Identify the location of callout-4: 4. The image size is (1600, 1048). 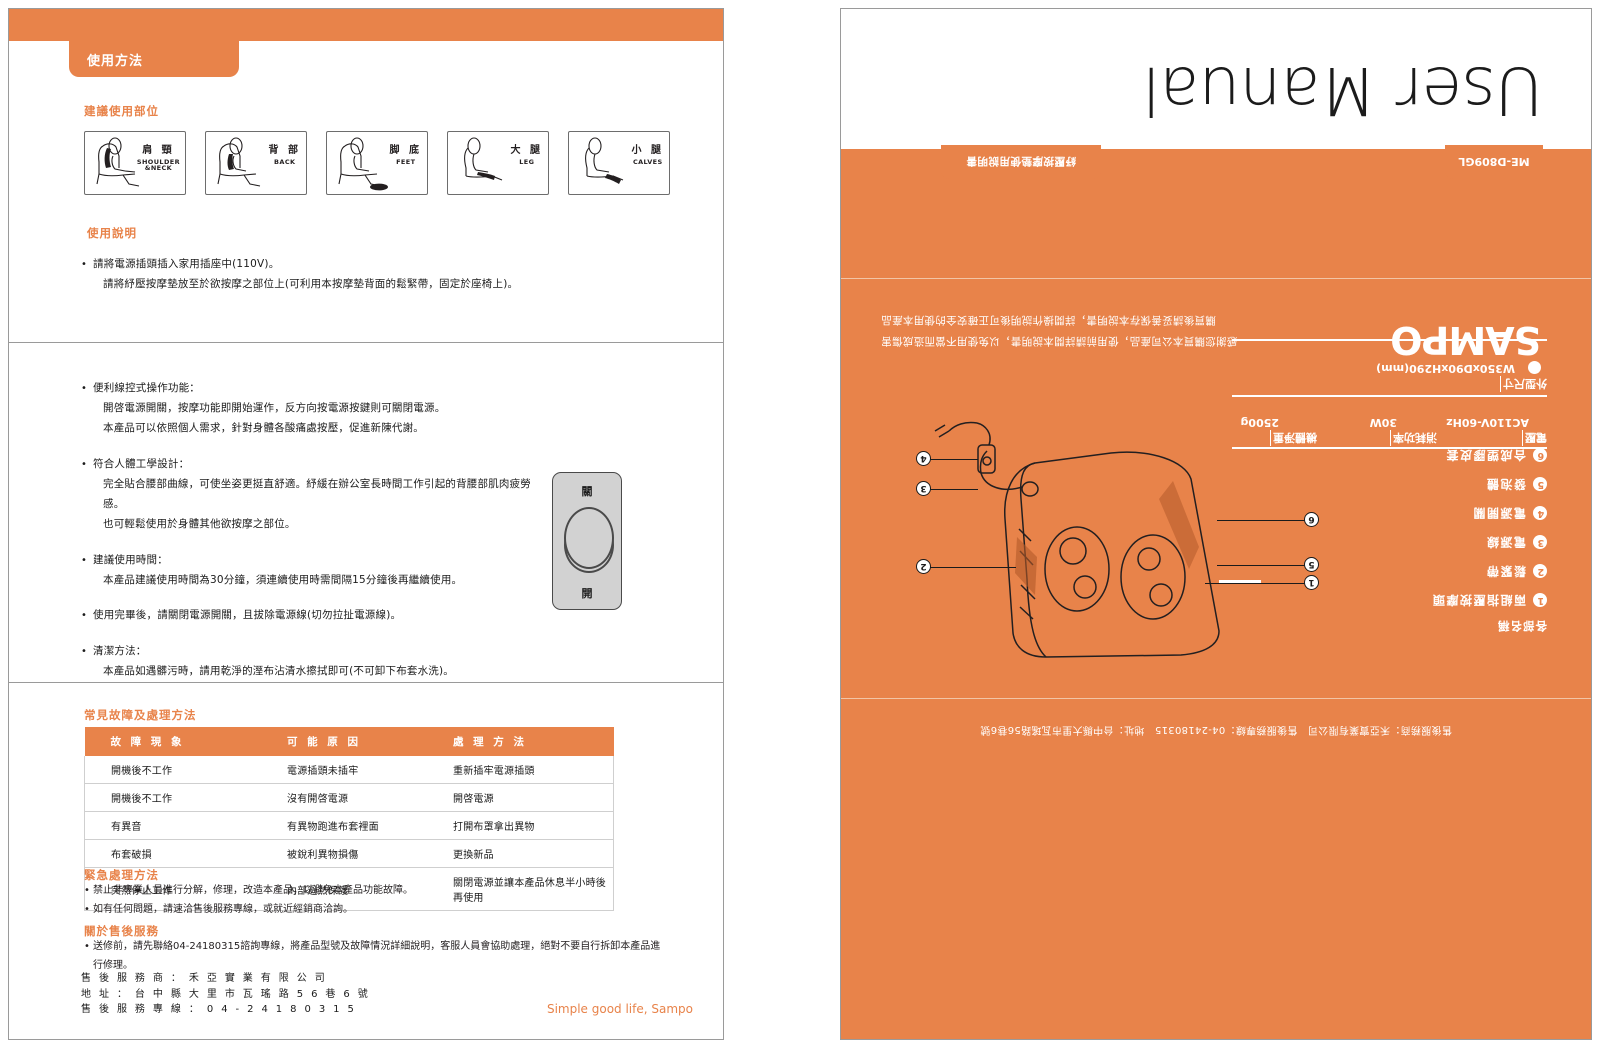
(923, 458).